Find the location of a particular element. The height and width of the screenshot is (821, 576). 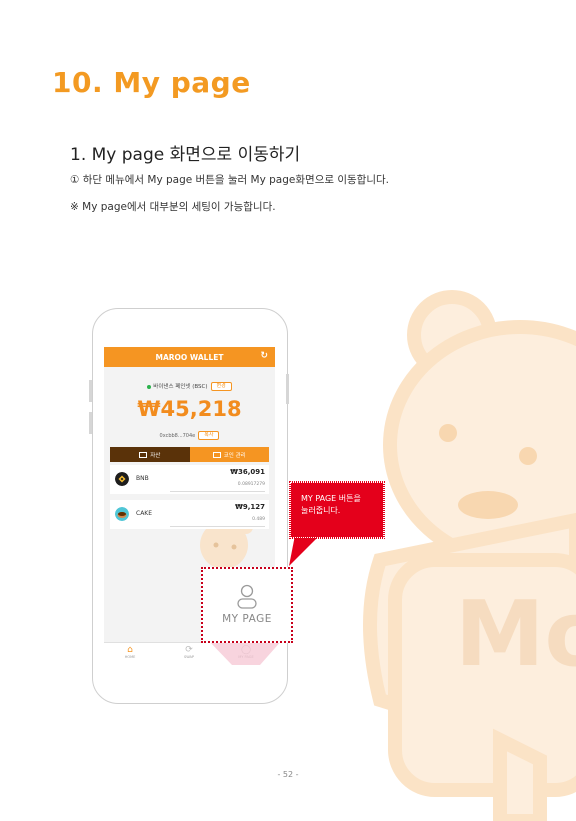

refresh-icon: ↻ is located at coordinates (264, 356).